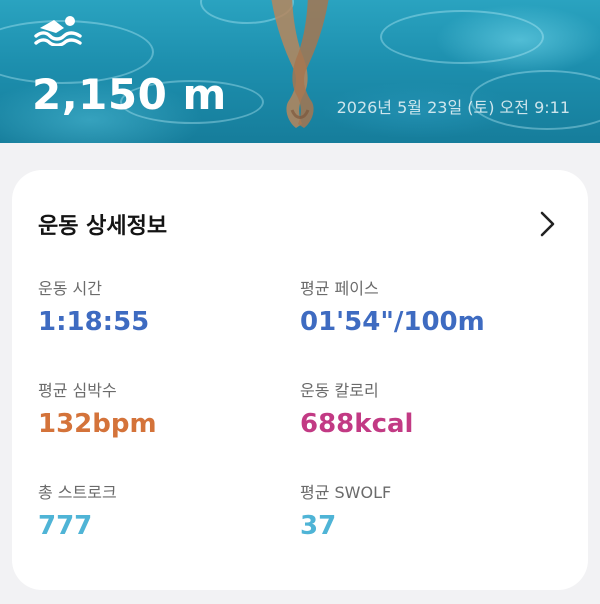 This screenshot has width=600, height=604. Describe the element at coordinates (129, 94) in the screenshot. I see `total-distance: 2,150 m` at that location.